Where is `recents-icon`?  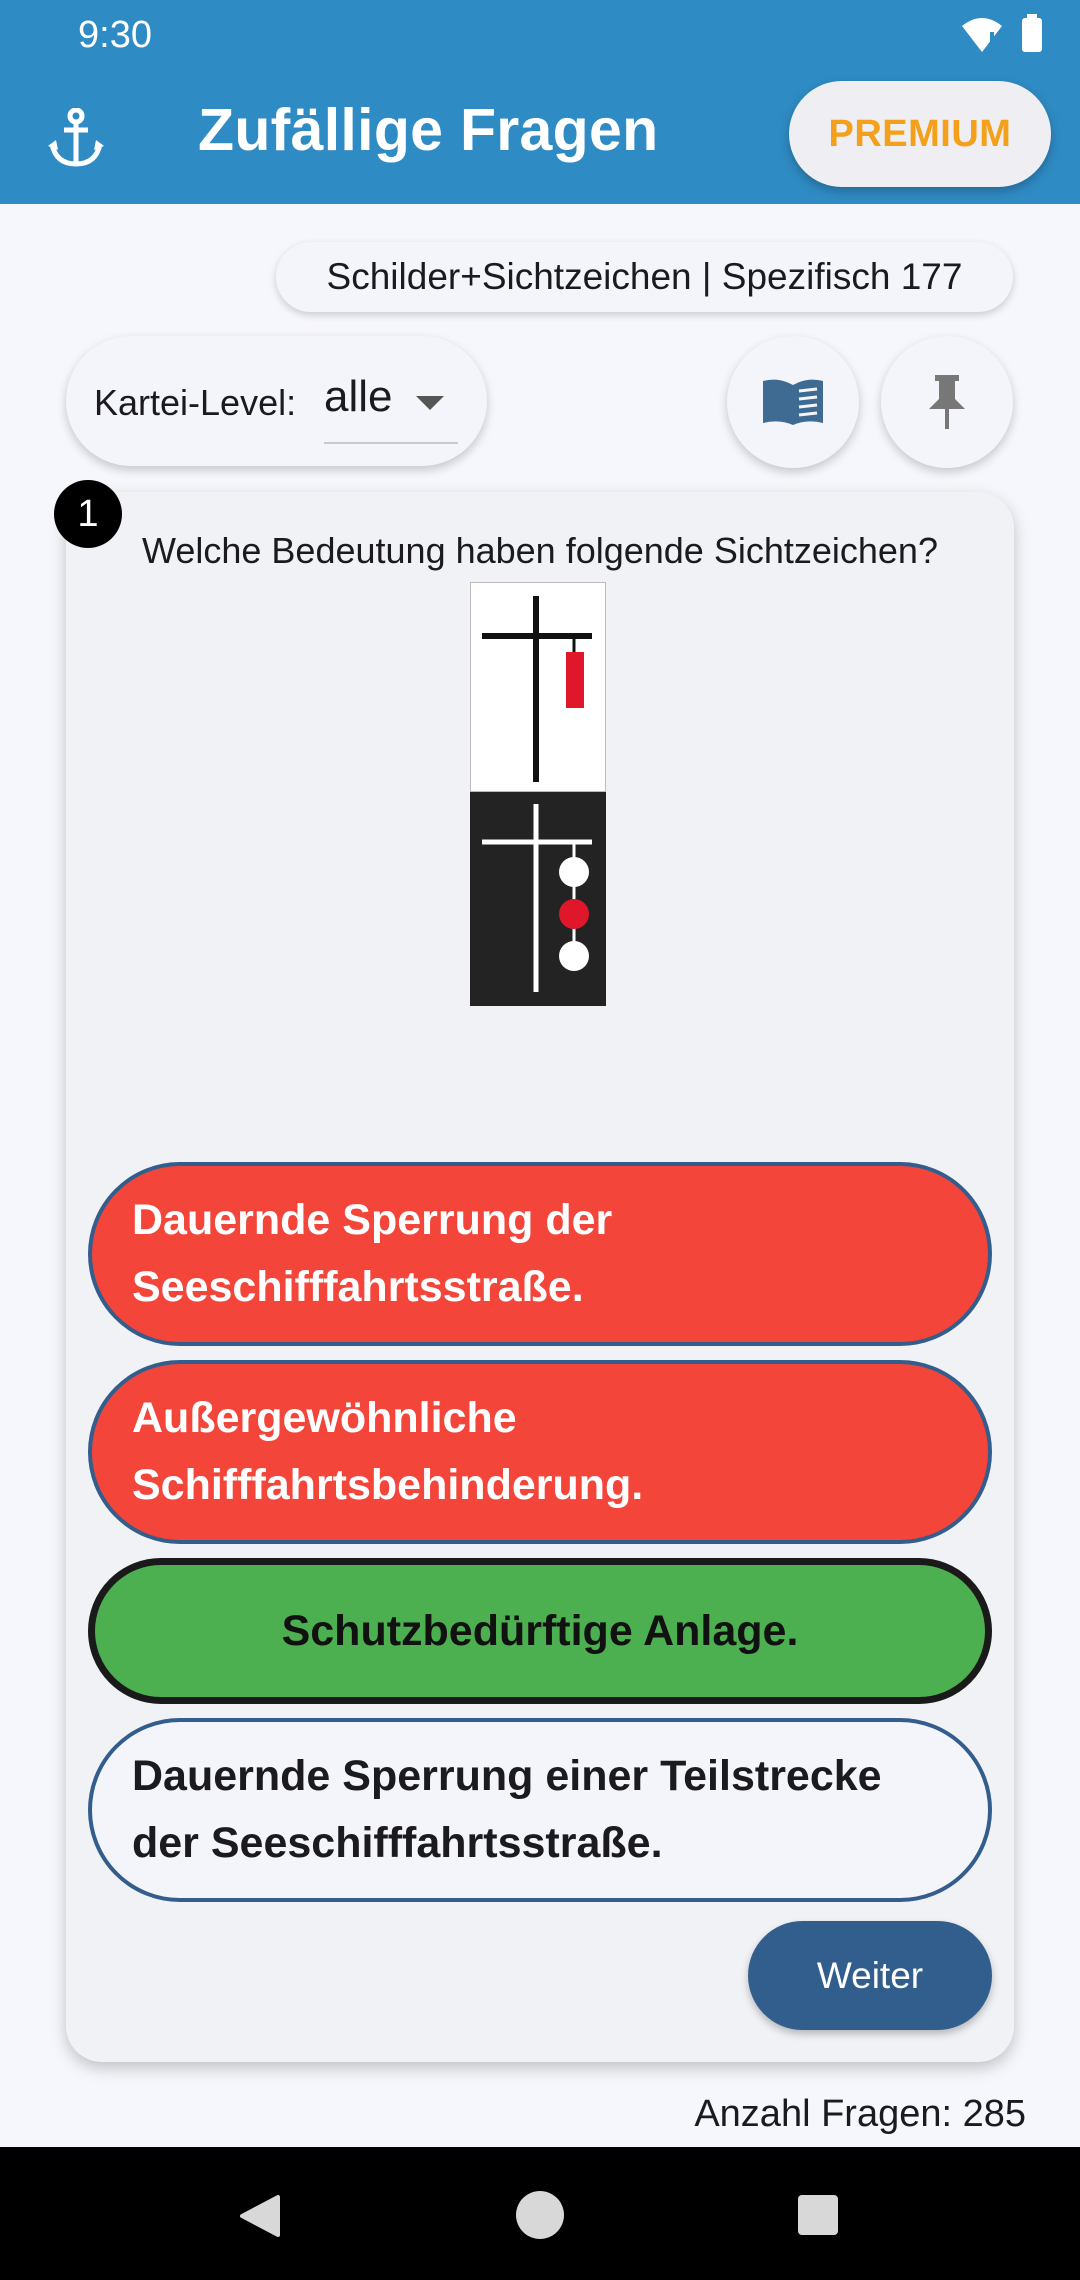
recents-icon is located at coordinates (818, 2215).